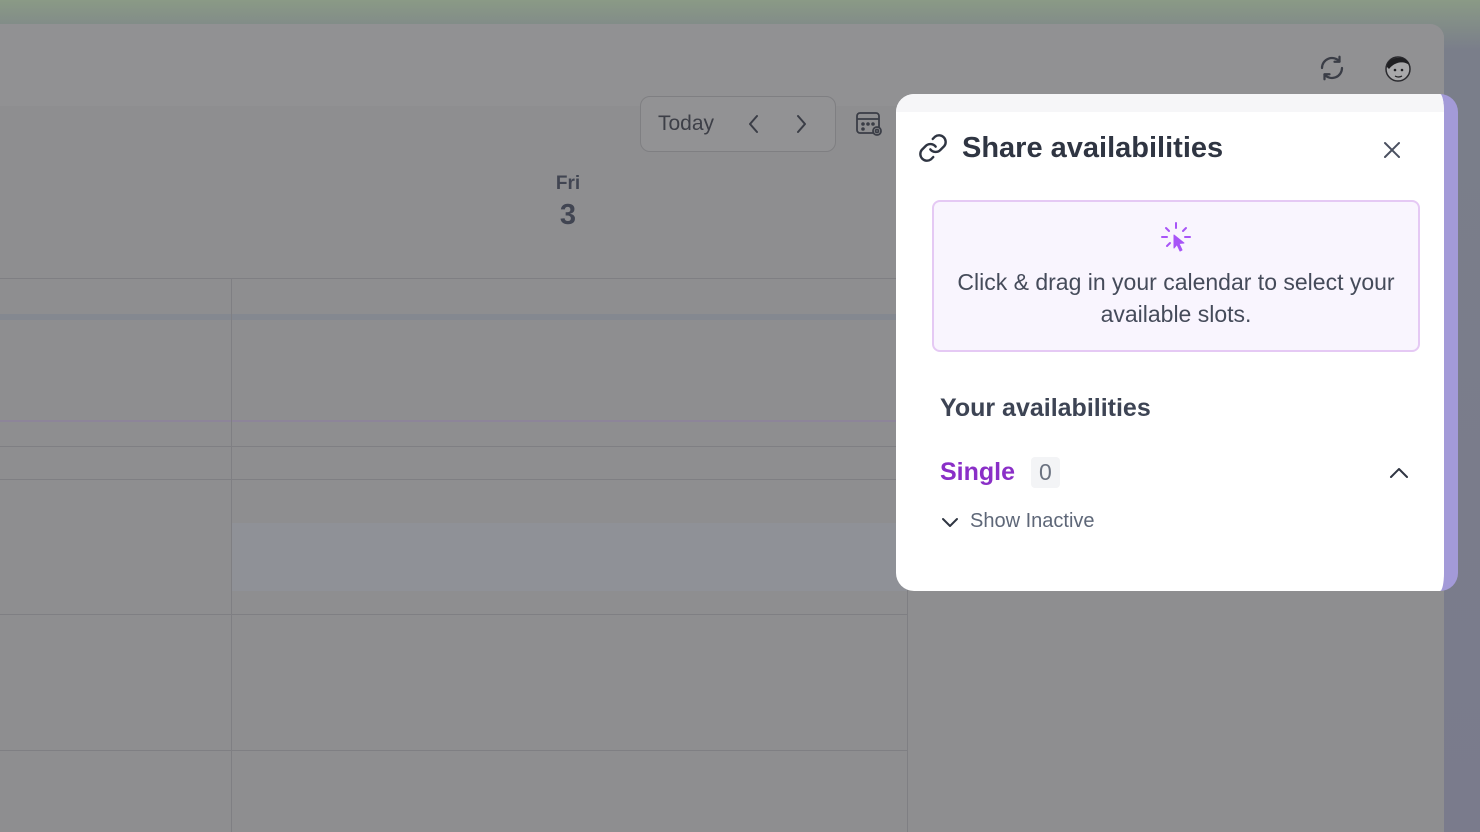 The height and width of the screenshot is (832, 1480). What do you see at coordinates (1032, 521) in the screenshot?
I see `show-inactive-label: Show Inactive` at bounding box center [1032, 521].